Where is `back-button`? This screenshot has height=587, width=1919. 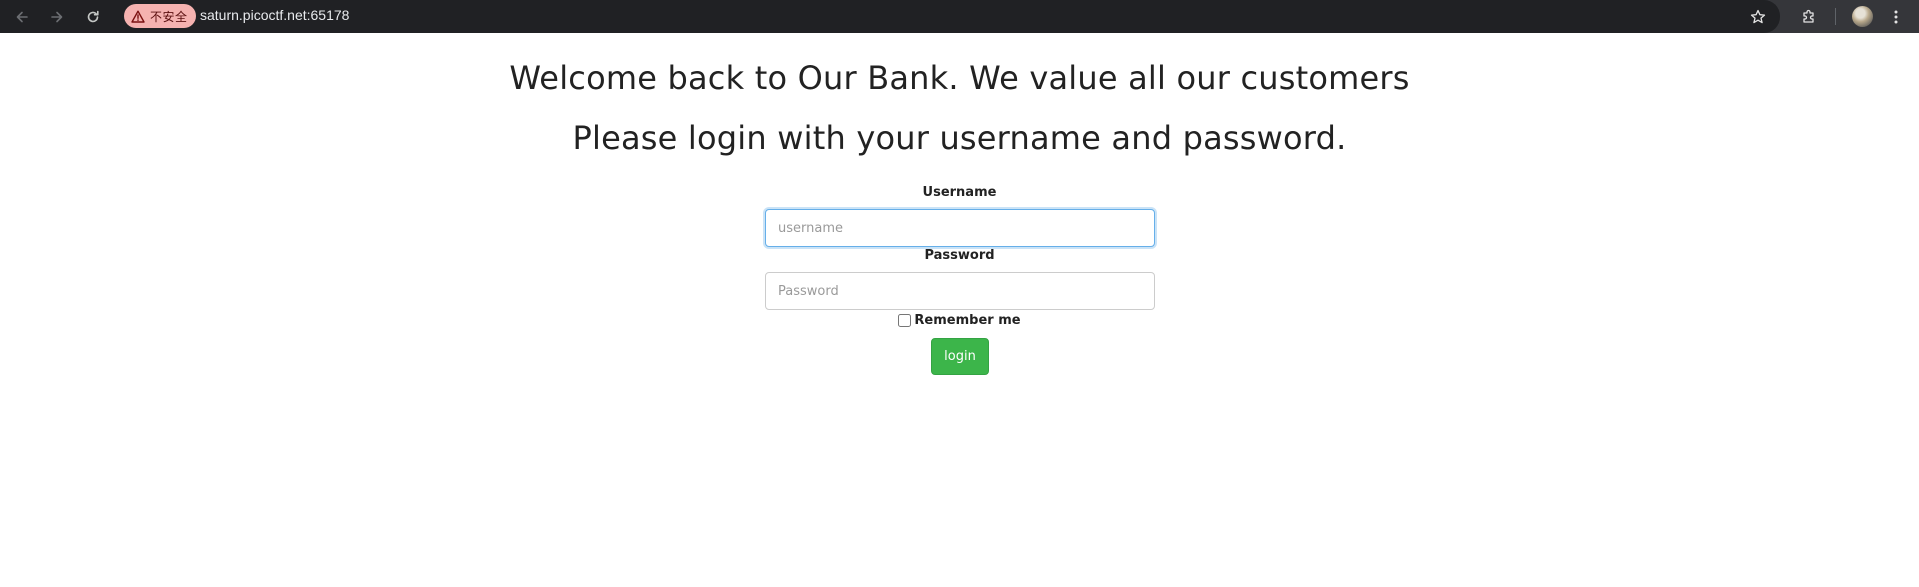
back-button is located at coordinates (22, 17).